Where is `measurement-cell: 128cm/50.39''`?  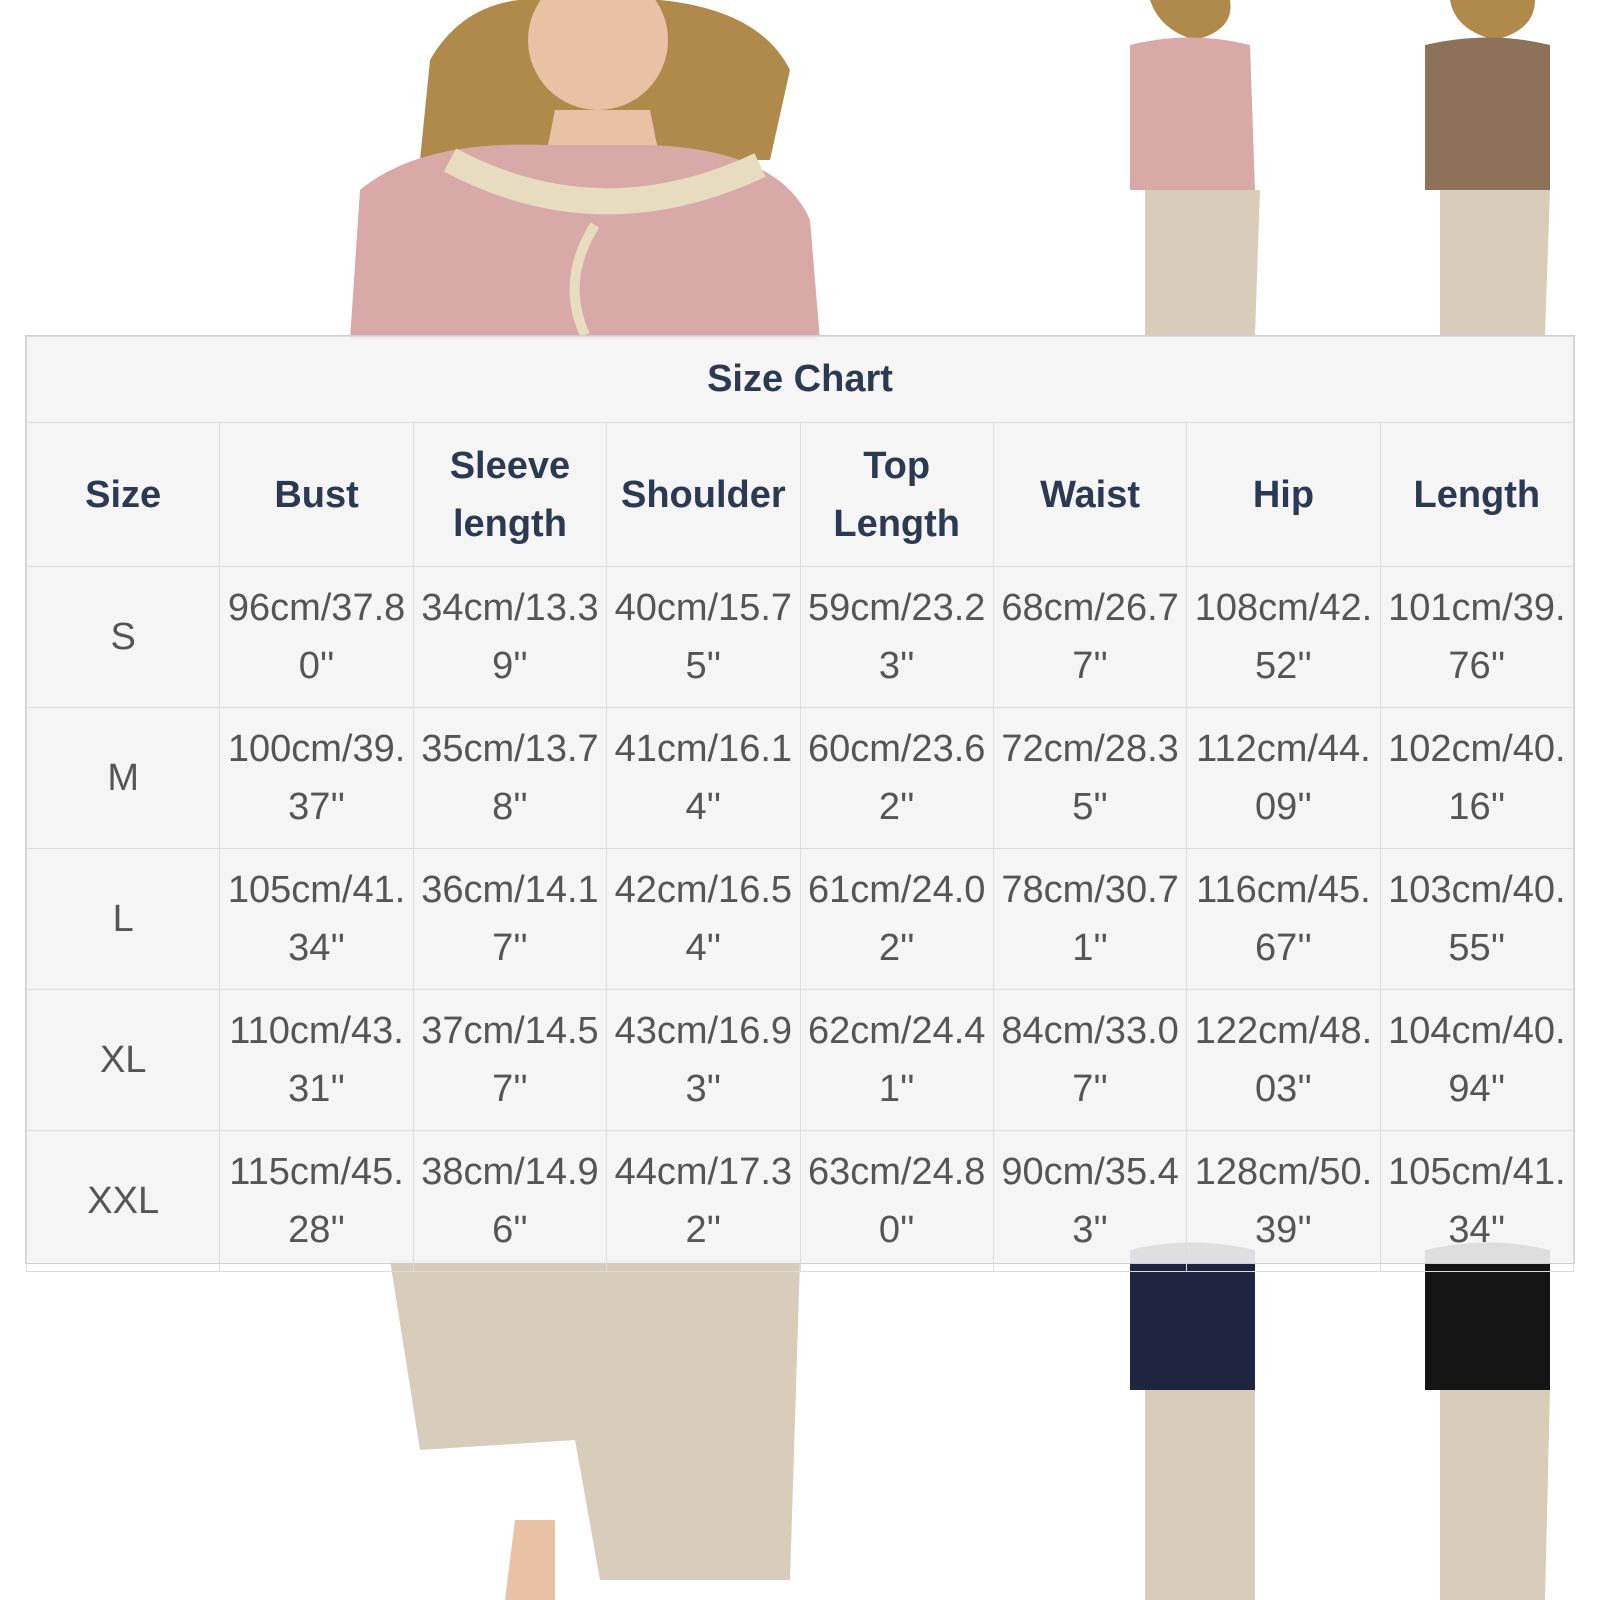 measurement-cell: 128cm/50.39'' is located at coordinates (1283, 1201).